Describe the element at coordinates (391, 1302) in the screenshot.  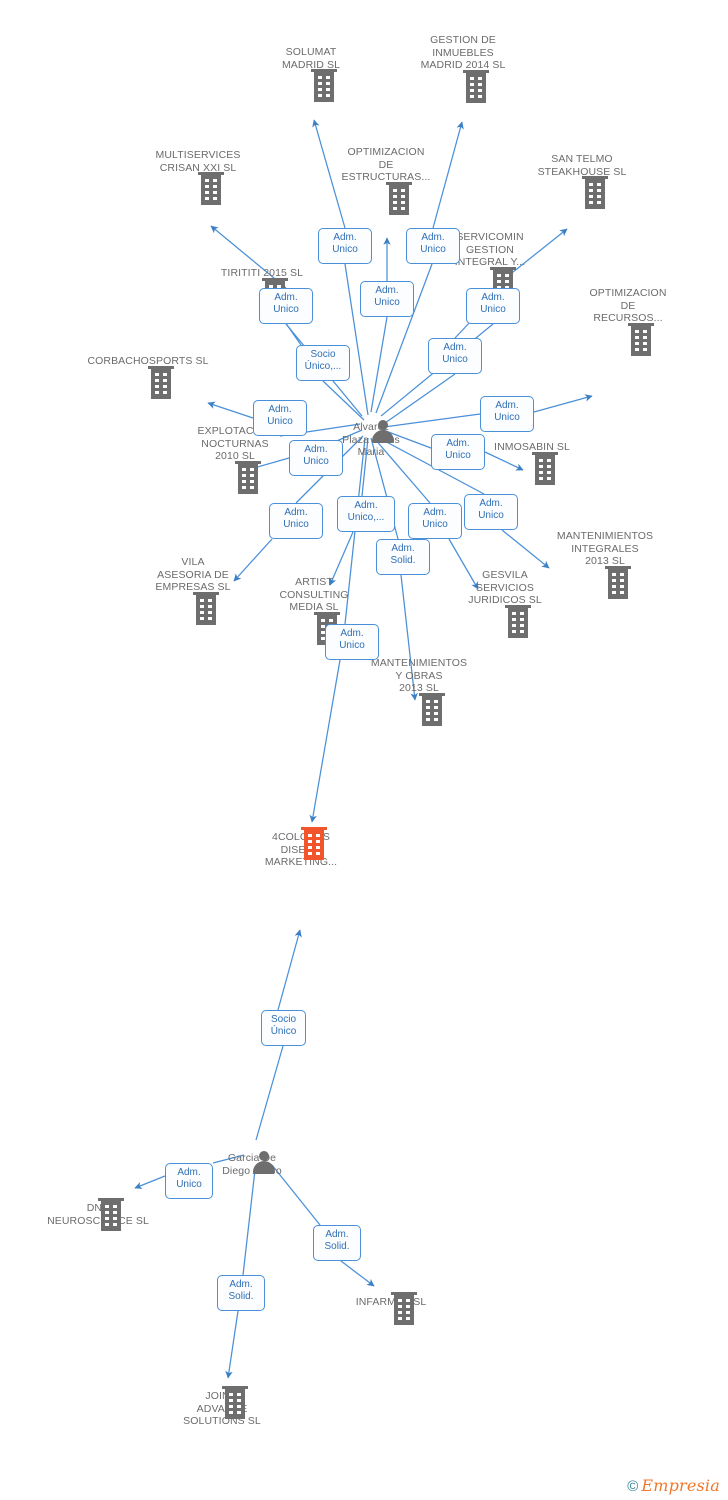
I see `company-label: INFARMEX SL` at that location.